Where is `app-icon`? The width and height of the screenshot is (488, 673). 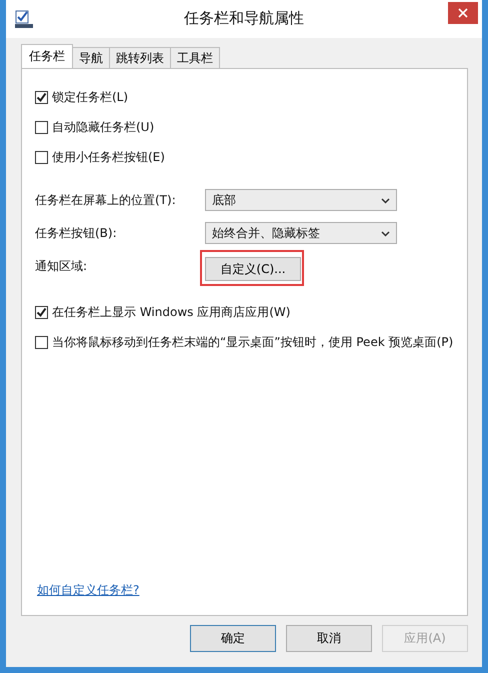 app-icon is located at coordinates (24, 19).